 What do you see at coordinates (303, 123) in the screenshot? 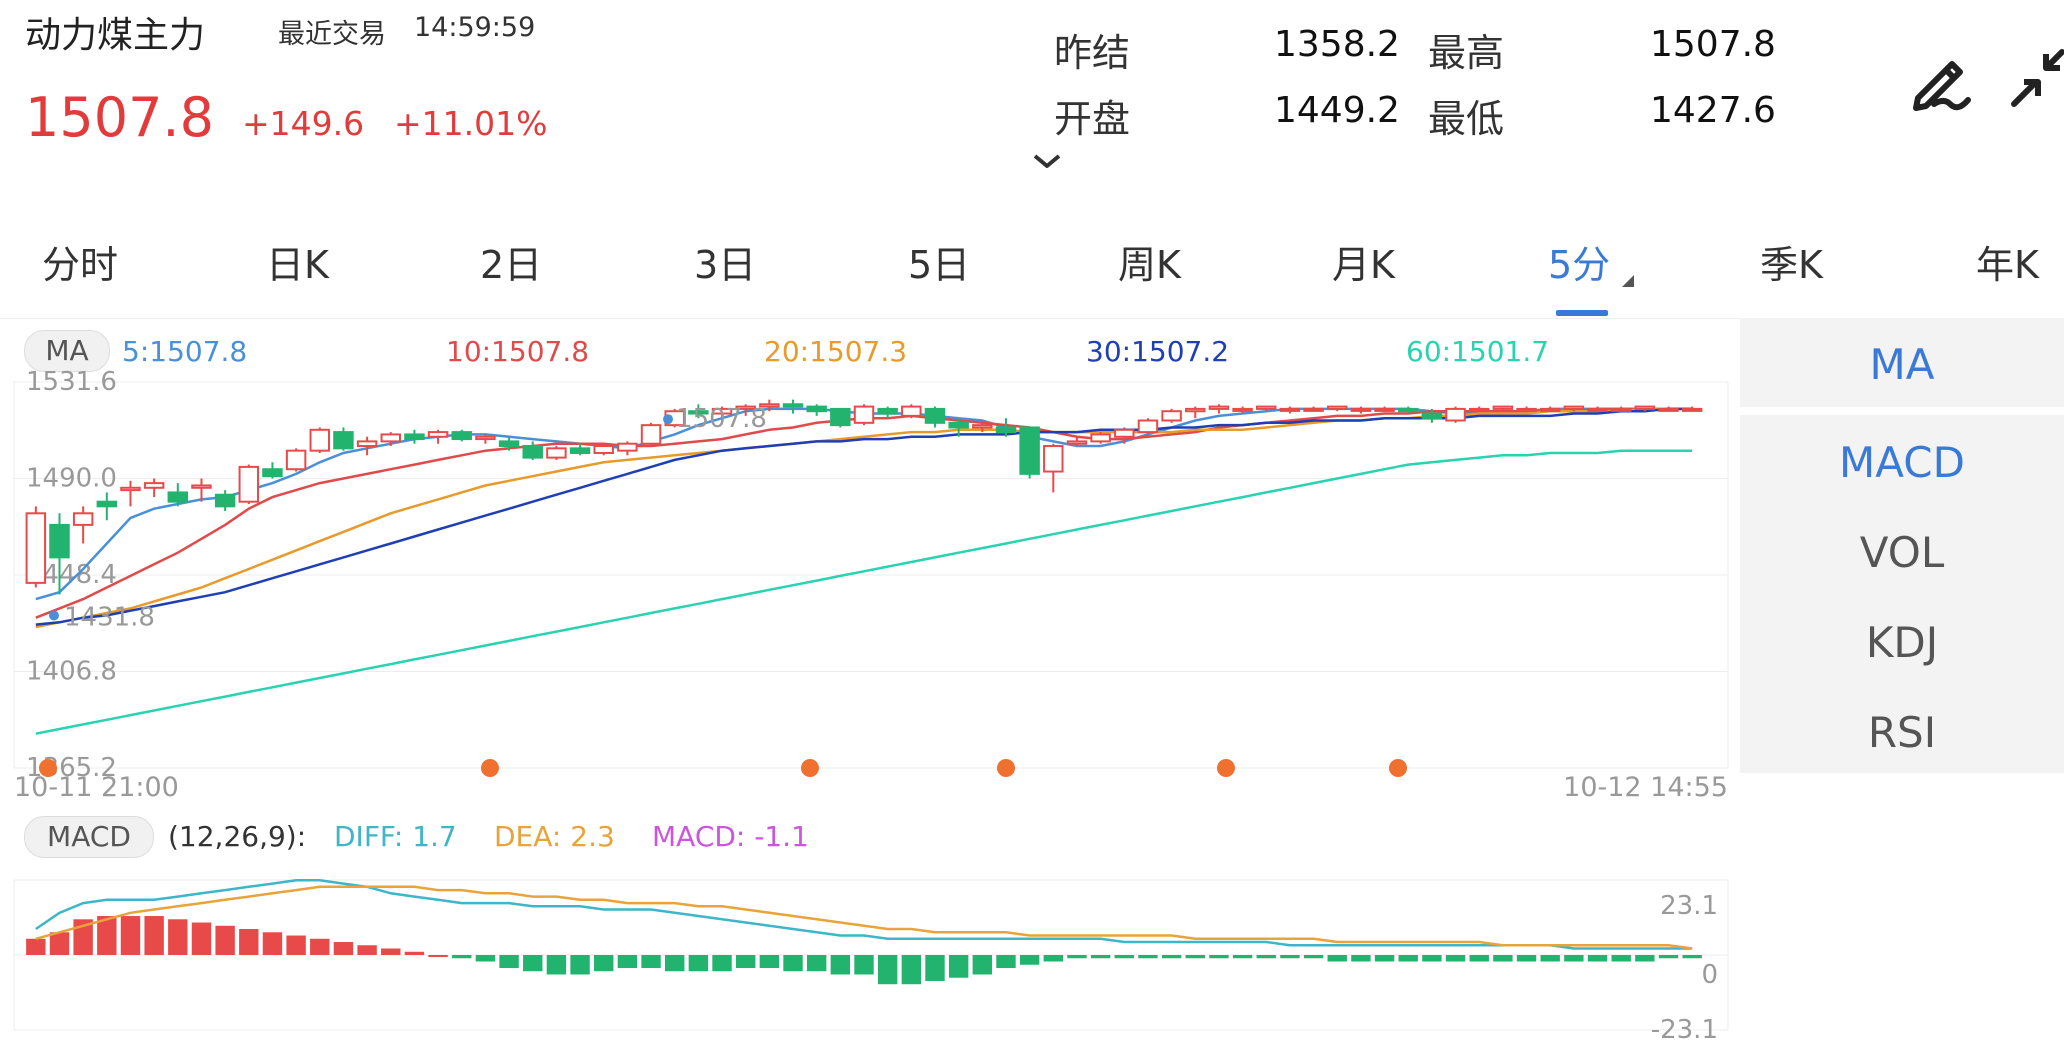
I see `price-change: +149.6` at bounding box center [303, 123].